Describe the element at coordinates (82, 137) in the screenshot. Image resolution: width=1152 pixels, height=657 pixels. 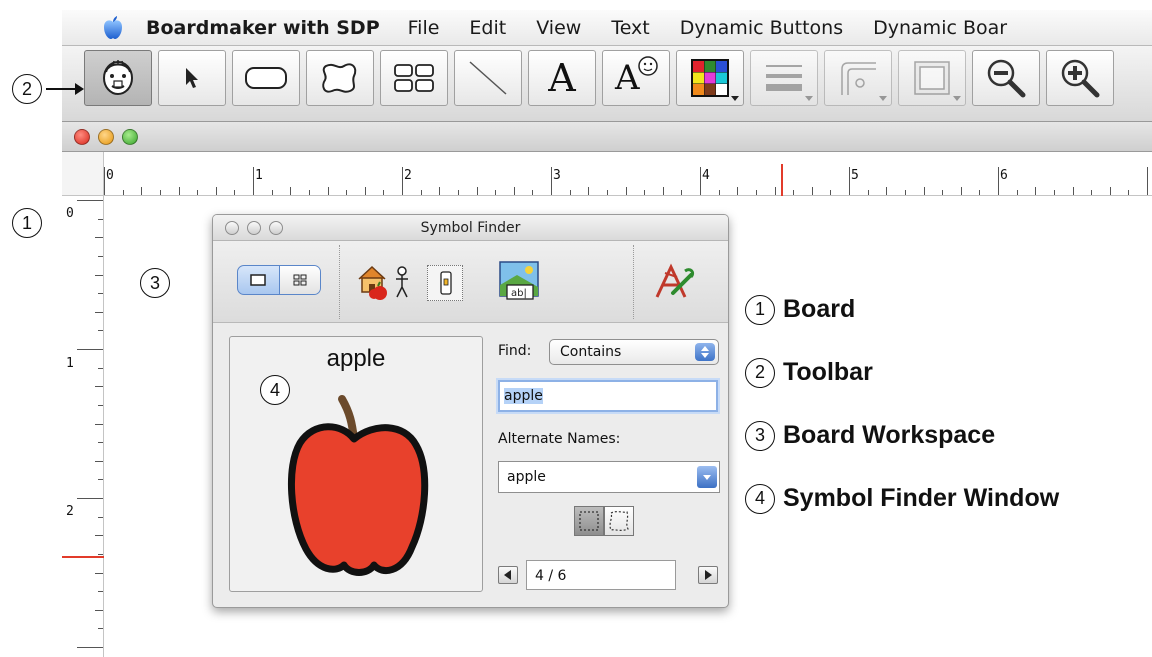
I see `close-window-button` at that location.